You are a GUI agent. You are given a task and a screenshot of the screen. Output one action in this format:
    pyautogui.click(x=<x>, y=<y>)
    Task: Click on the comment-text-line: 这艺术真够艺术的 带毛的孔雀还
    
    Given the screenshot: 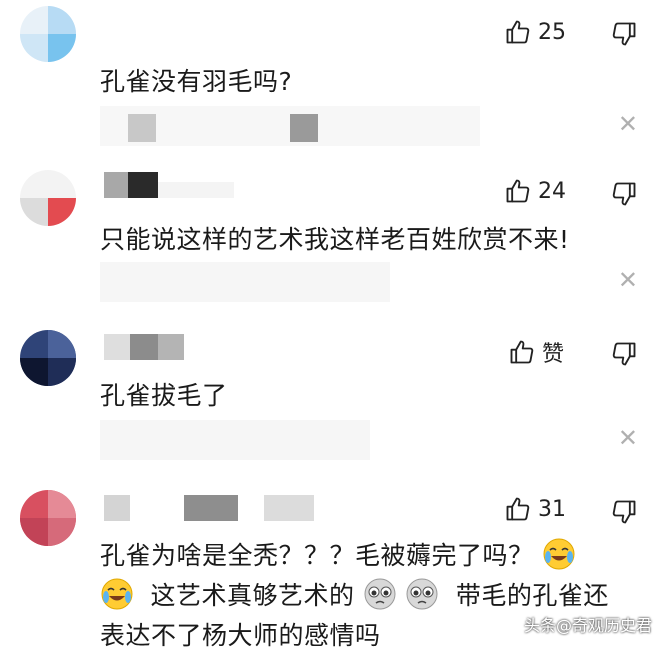 What is the action you would take?
    pyautogui.click(x=354, y=594)
    